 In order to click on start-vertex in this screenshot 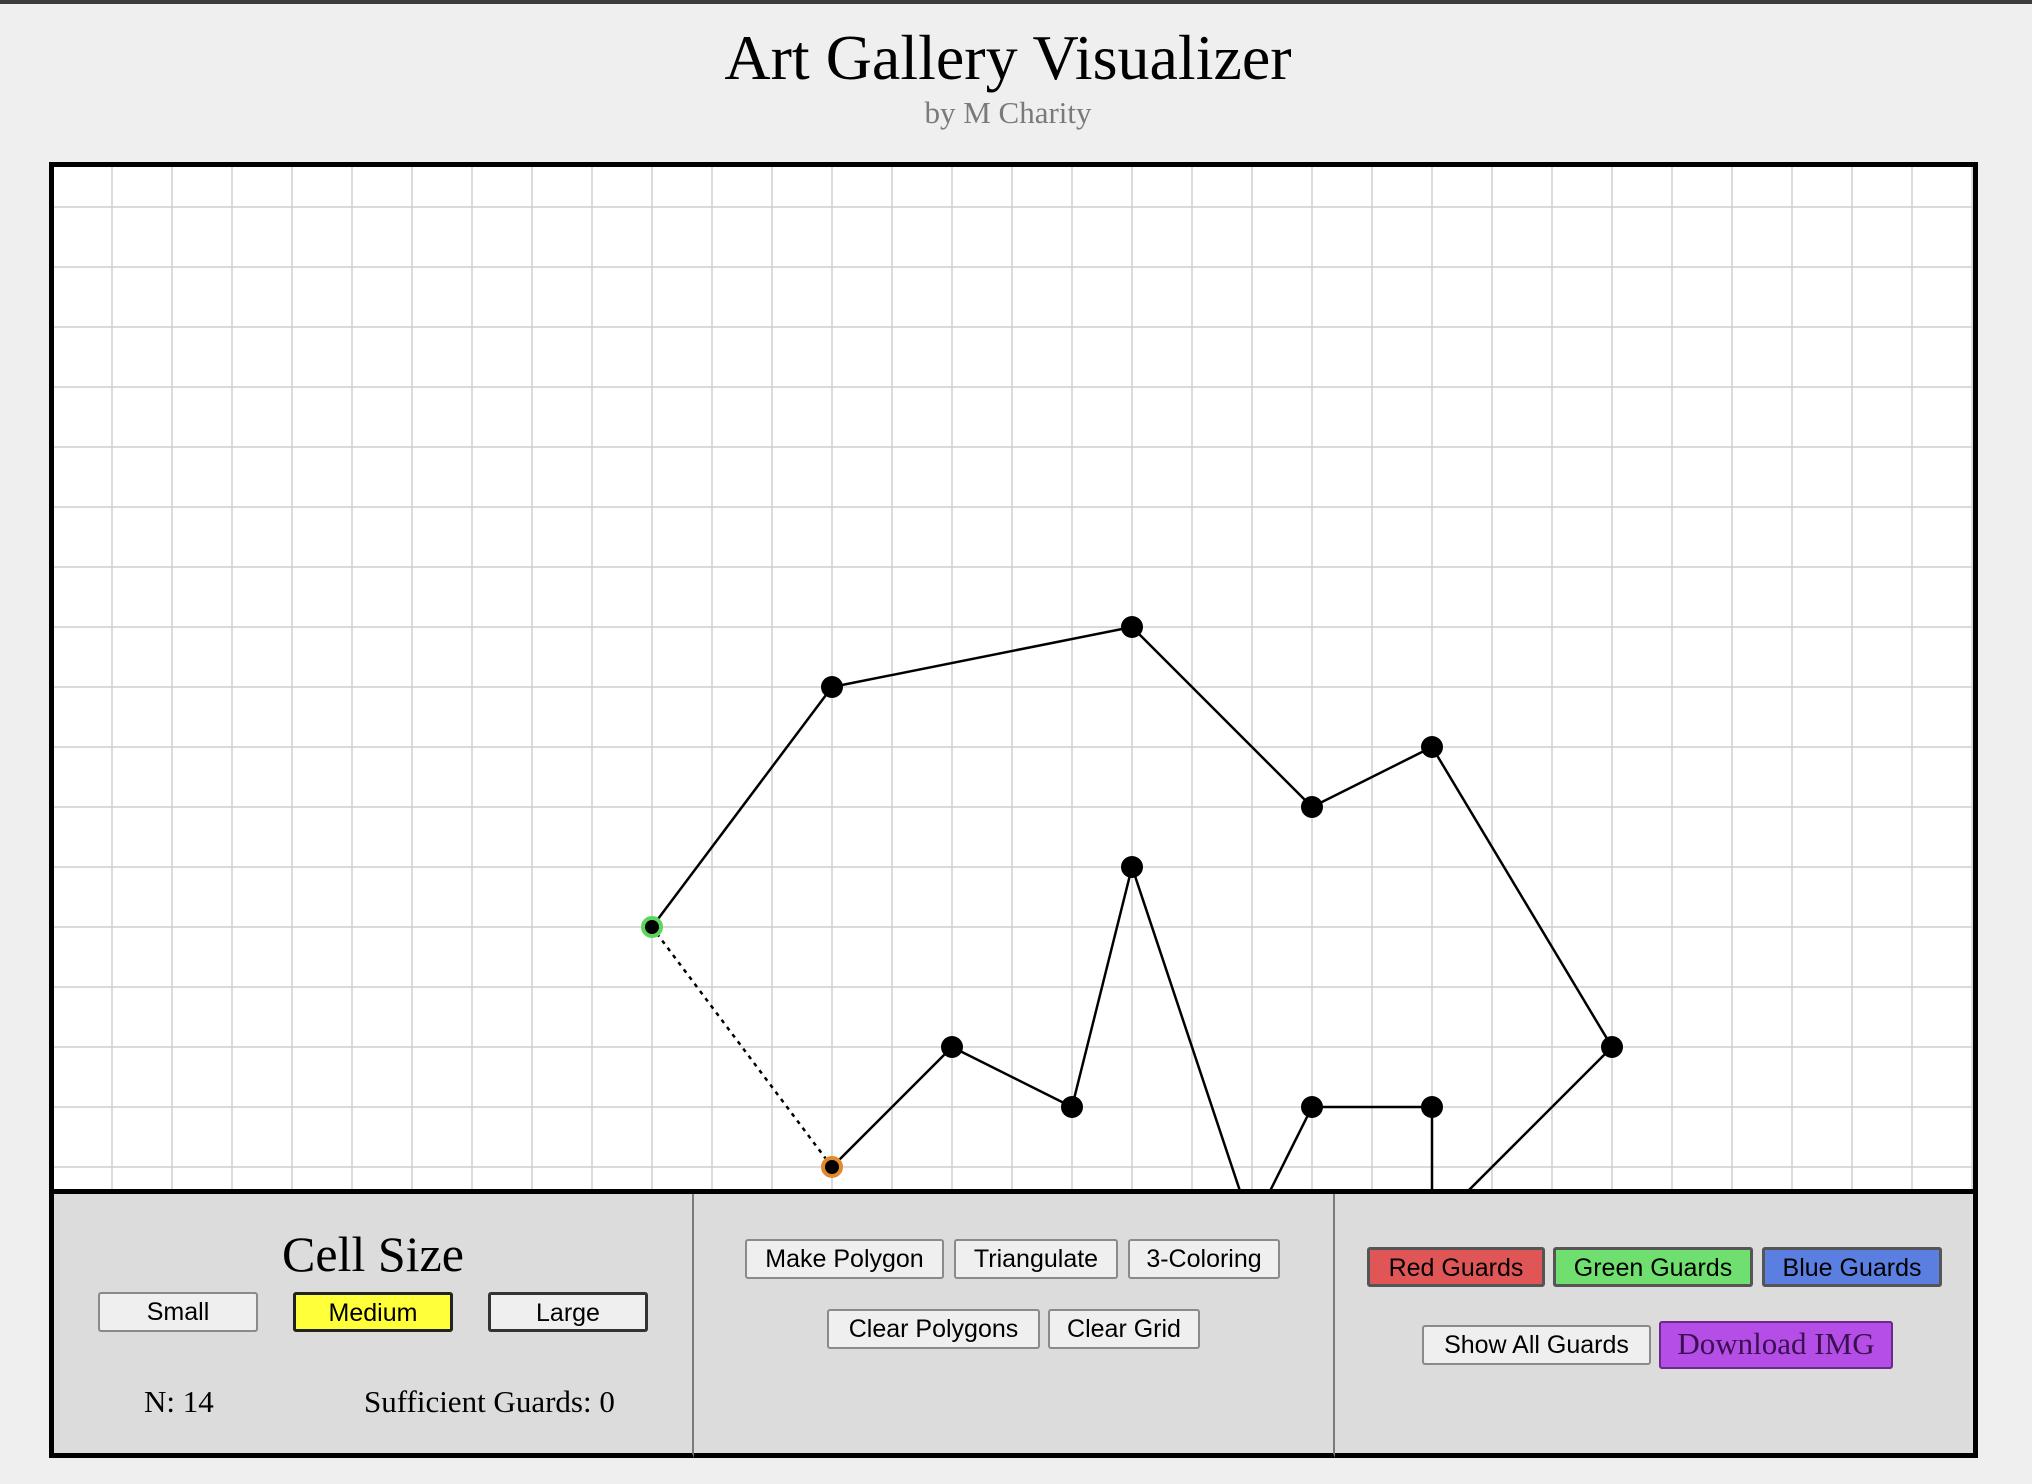, I will do `click(652, 927)`.